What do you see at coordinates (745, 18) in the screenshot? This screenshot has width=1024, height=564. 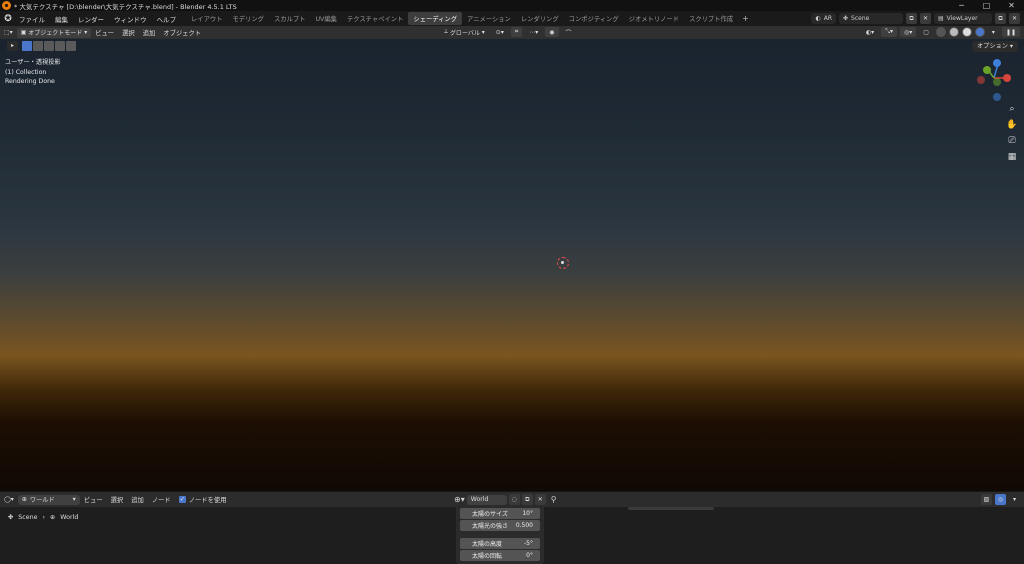 I see `add-workspace-icon: +` at bounding box center [745, 18].